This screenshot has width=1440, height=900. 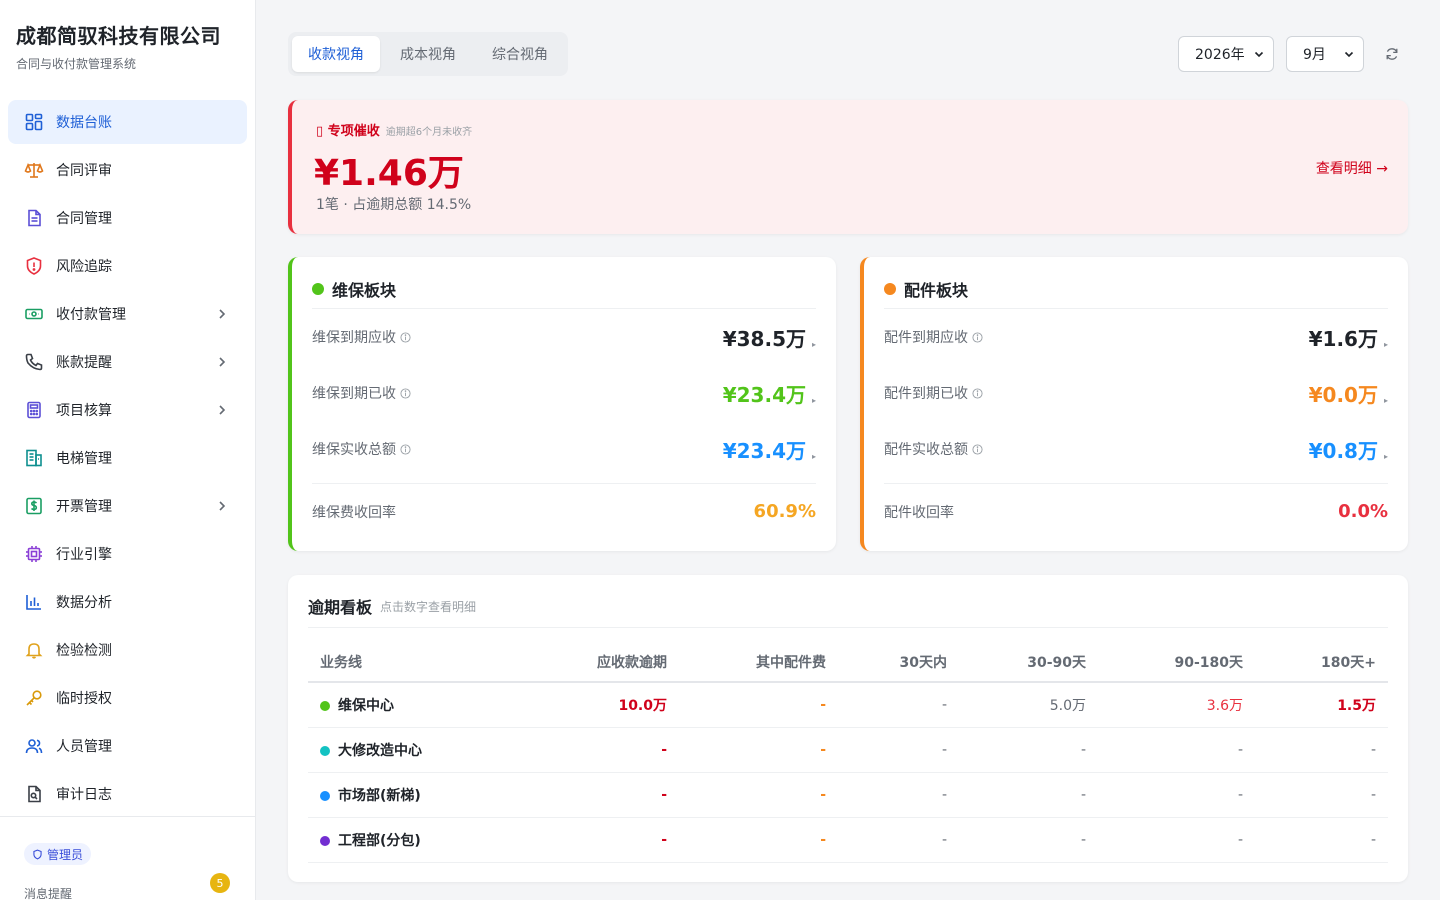 I want to click on users-icon, so click(x=34, y=746).